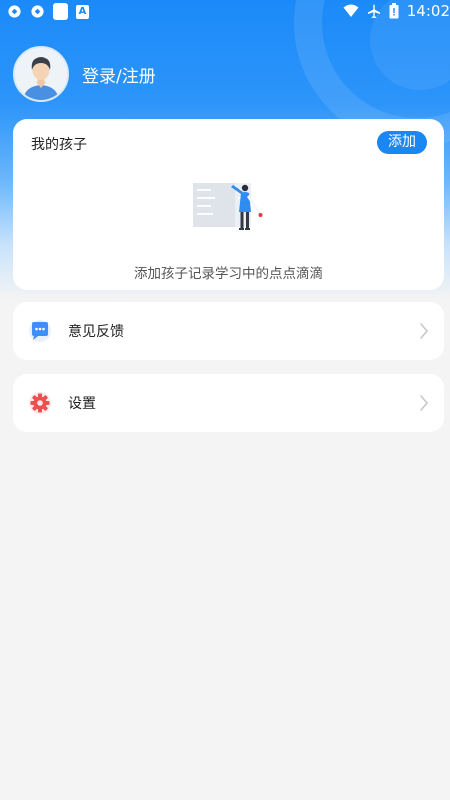 This screenshot has height=800, width=450. I want to click on add-child-button: 添加, so click(402, 142).